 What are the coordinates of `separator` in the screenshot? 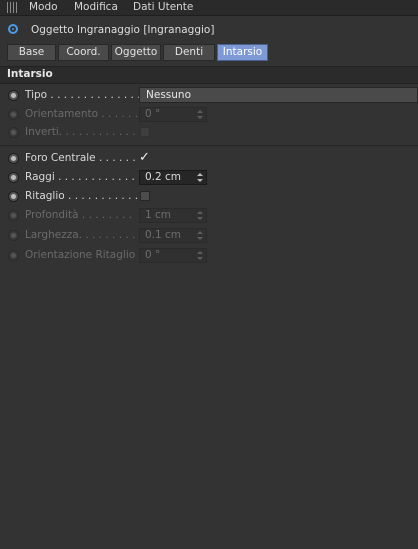 It's located at (209, 145).